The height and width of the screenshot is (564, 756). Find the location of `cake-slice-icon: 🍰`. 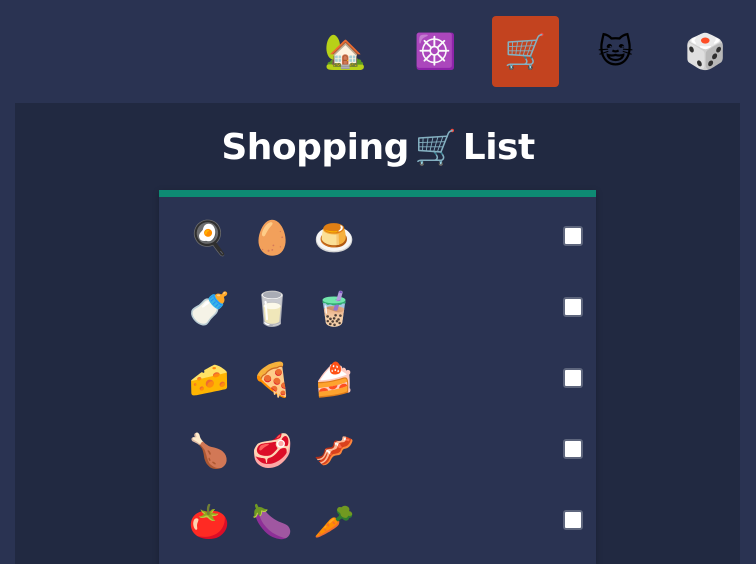

cake-slice-icon: 🍰 is located at coordinates (334, 379).